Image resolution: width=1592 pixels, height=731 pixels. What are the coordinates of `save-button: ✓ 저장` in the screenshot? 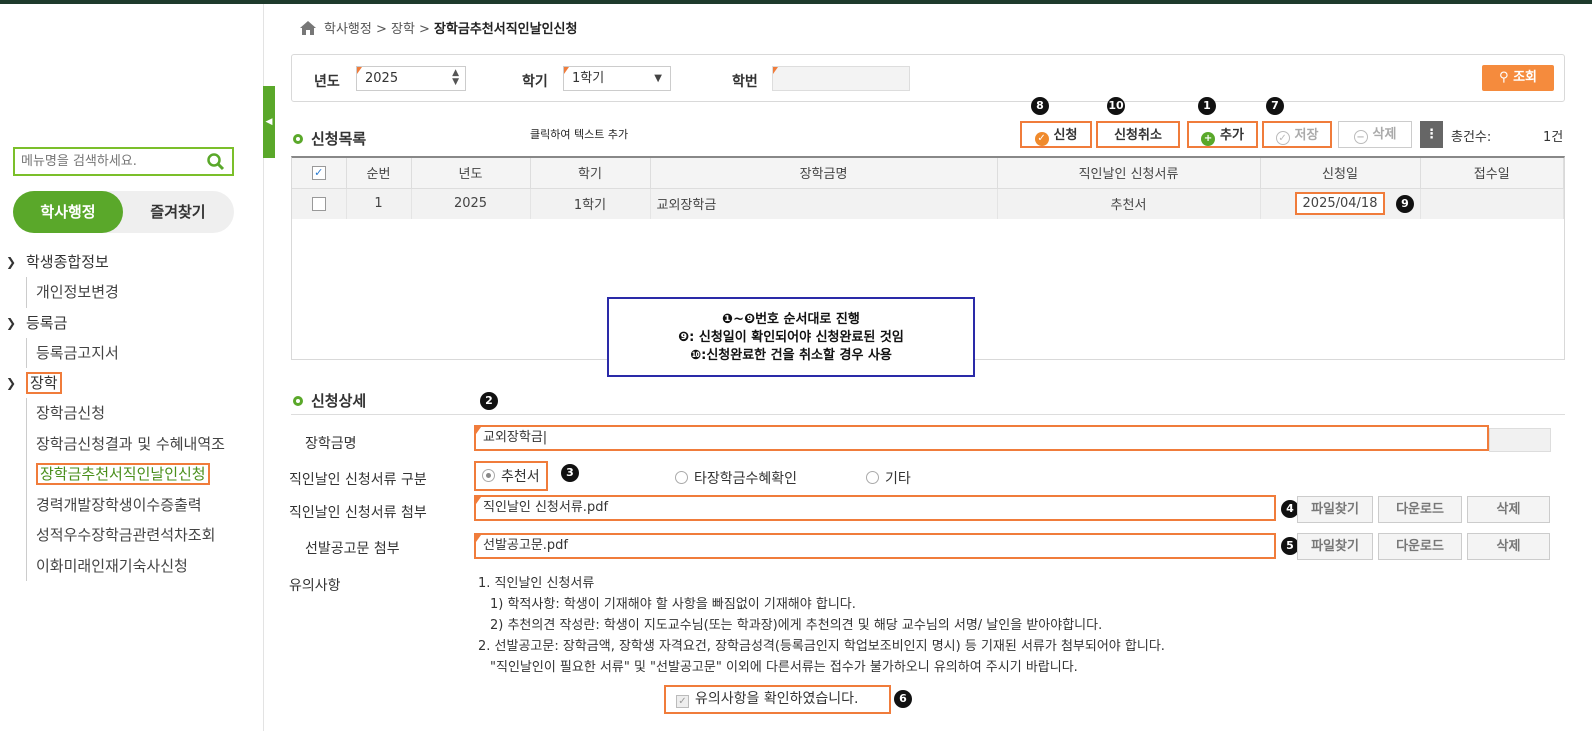 It's located at (1297, 134).